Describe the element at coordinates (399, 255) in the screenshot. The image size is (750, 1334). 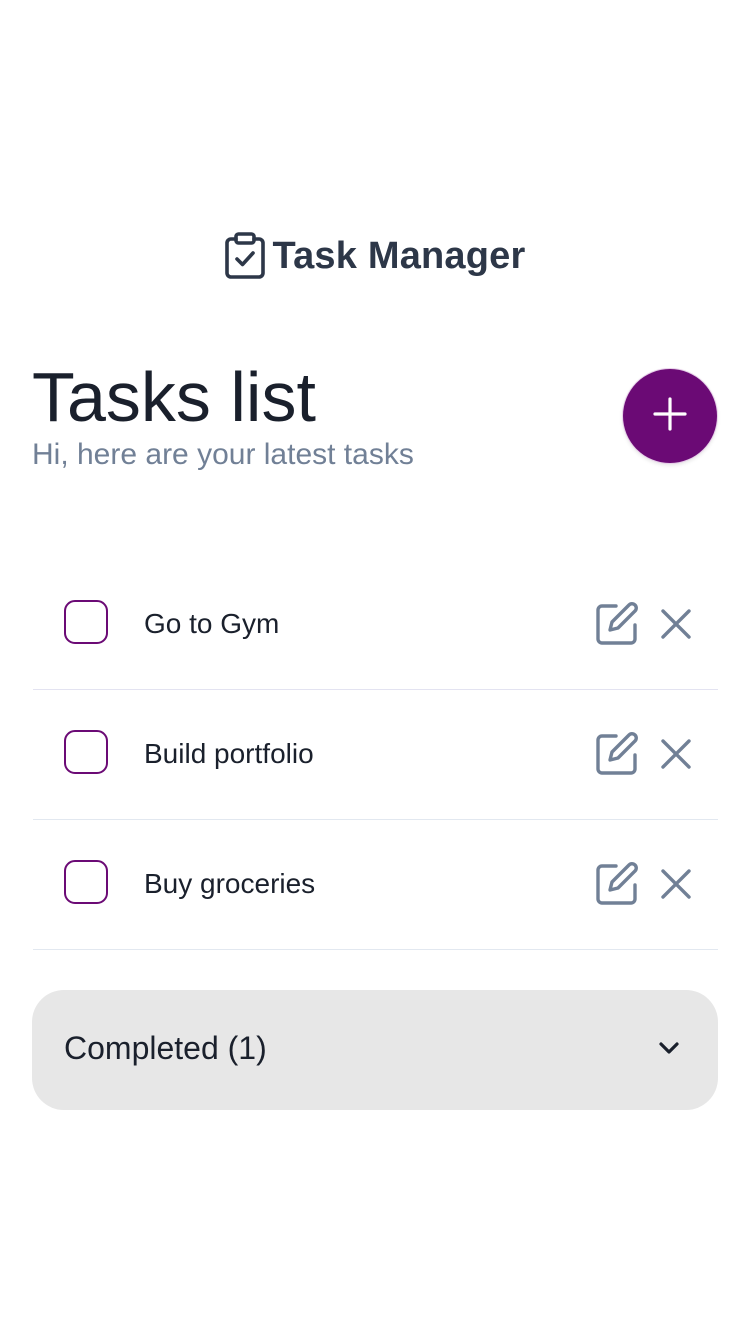
I see `app-title: Task Manager` at that location.